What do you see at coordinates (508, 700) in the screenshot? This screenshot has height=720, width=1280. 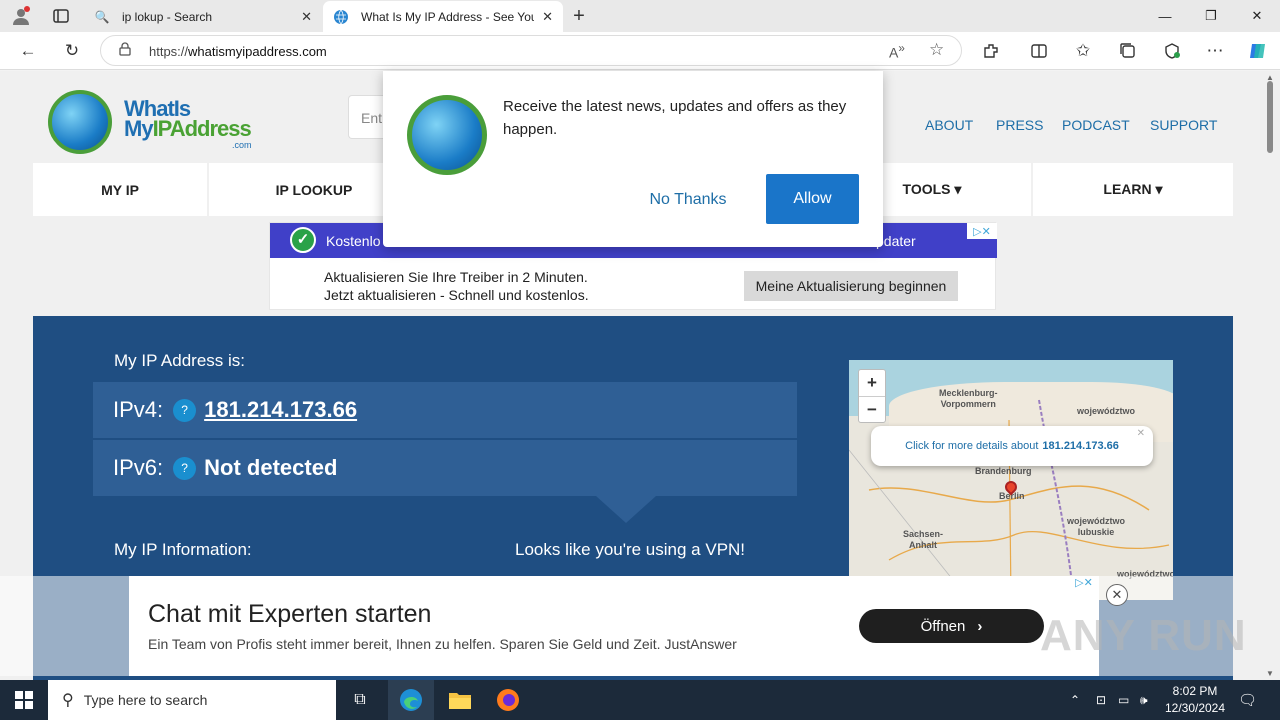 I see `firefox-icon` at bounding box center [508, 700].